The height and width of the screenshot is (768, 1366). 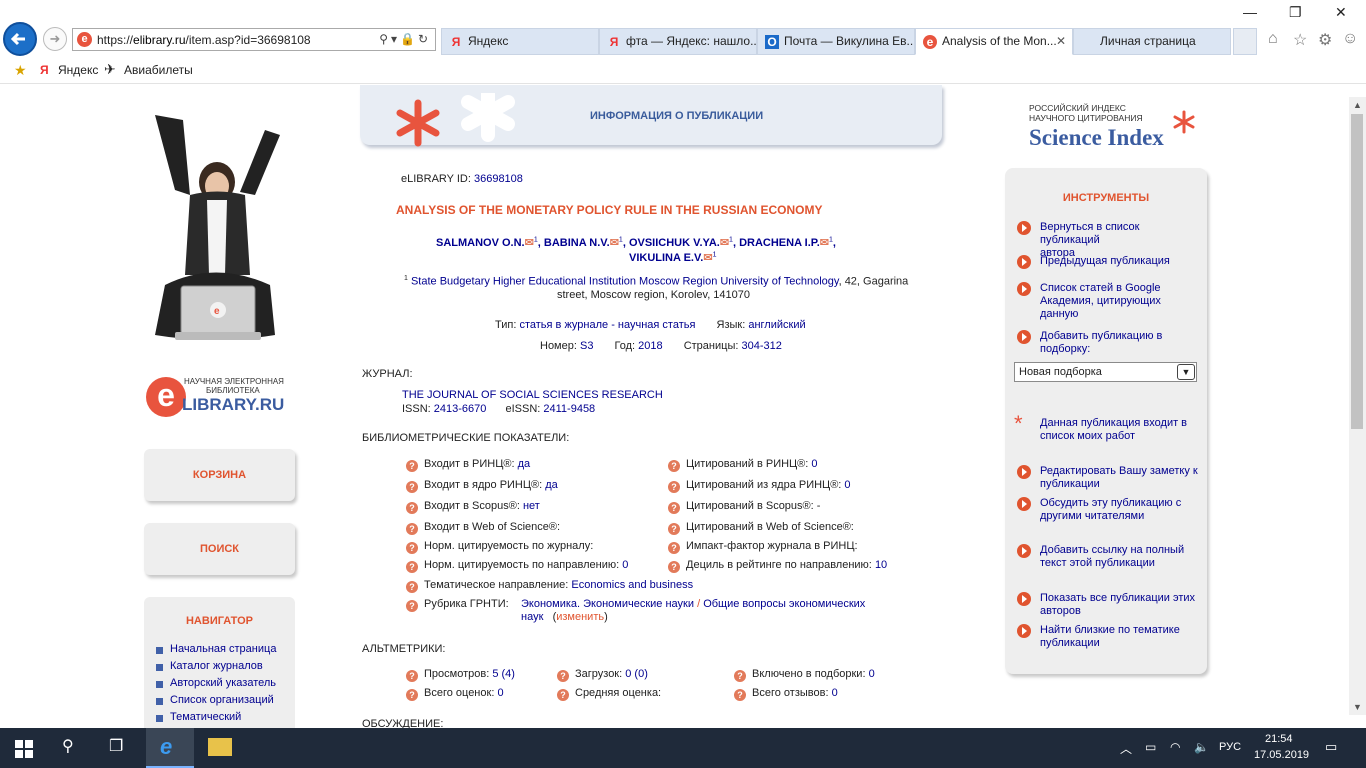 What do you see at coordinates (1109, 343) in the screenshot?
I see `tool-add-to-collection: Добавить публикацию в подборку:` at bounding box center [1109, 343].